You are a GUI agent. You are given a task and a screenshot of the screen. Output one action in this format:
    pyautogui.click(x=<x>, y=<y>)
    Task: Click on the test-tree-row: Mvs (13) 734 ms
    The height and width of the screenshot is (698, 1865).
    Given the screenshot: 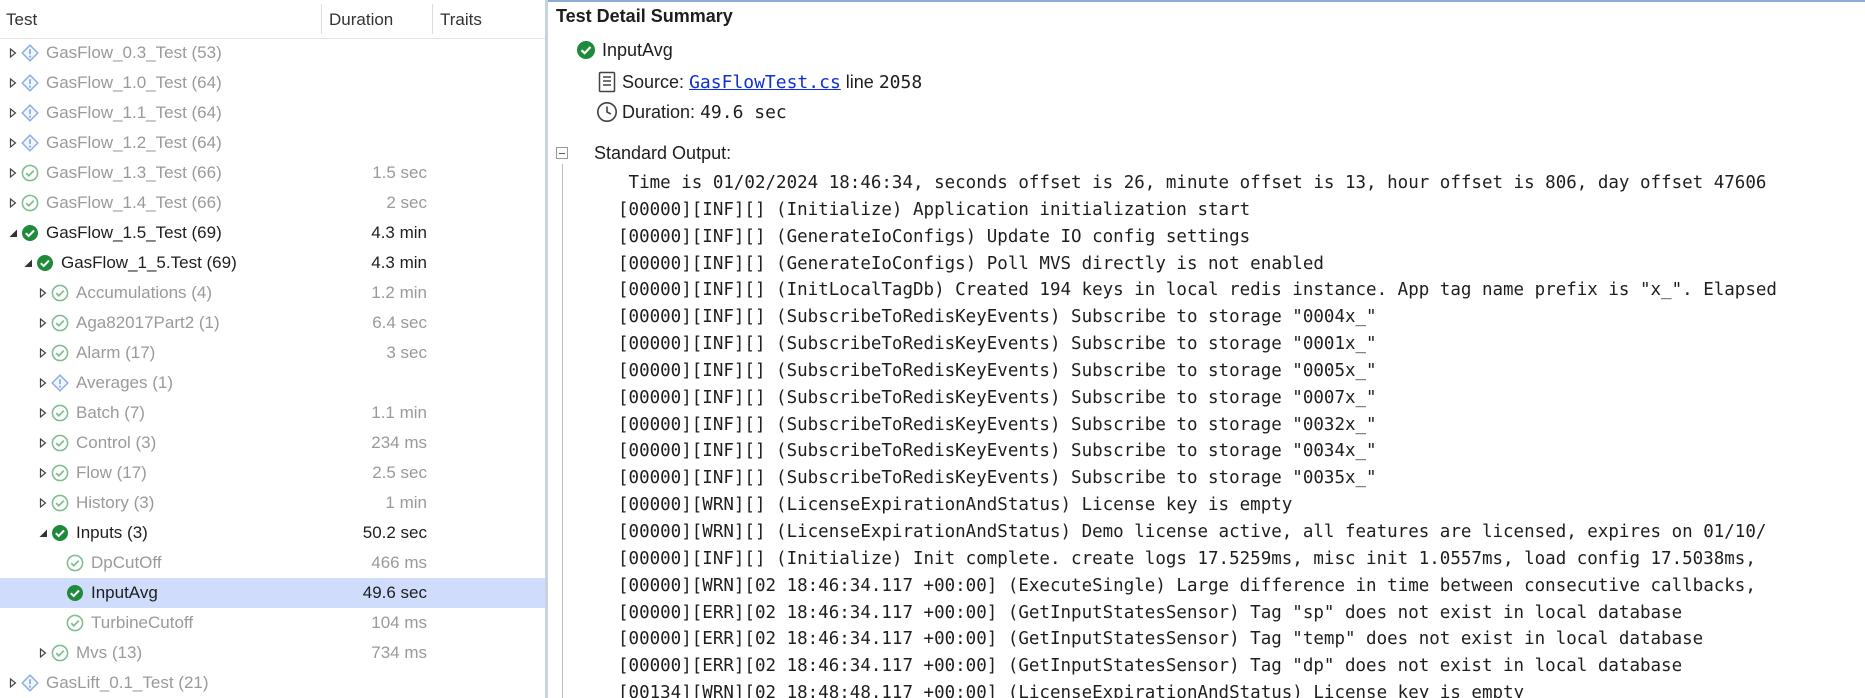 What is the action you would take?
    pyautogui.click(x=272, y=653)
    